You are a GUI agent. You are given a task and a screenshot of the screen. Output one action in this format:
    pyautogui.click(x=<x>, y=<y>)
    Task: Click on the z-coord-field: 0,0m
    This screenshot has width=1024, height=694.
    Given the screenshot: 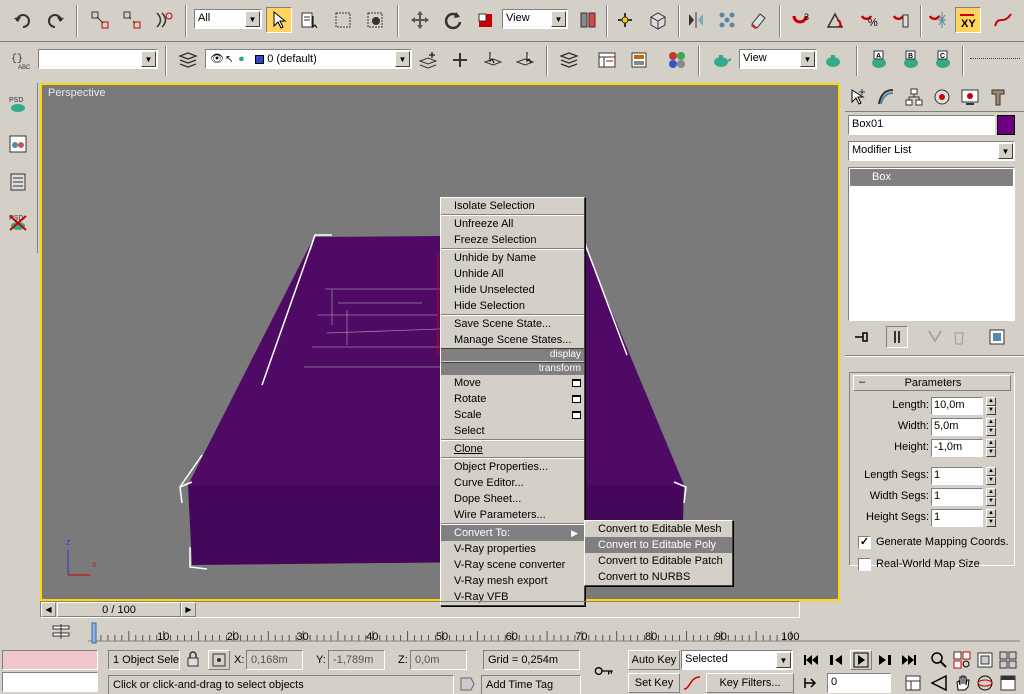 What is the action you would take?
    pyautogui.click(x=438, y=660)
    